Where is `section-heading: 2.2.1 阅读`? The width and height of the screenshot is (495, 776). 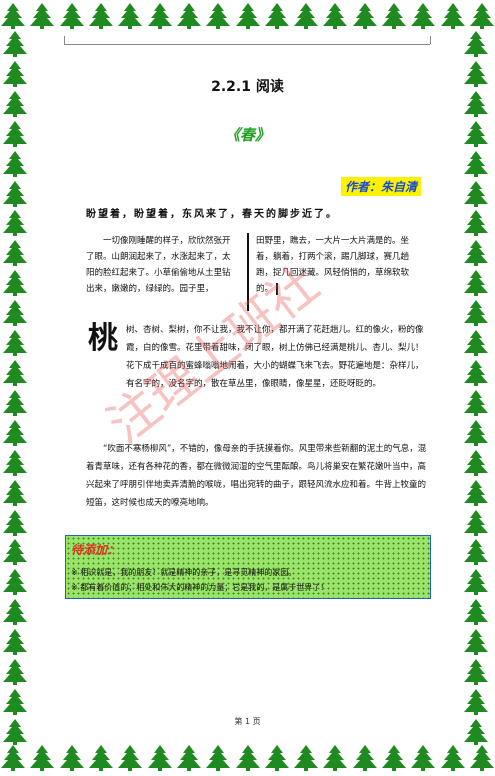 section-heading: 2.2.1 阅读 is located at coordinates (247, 87).